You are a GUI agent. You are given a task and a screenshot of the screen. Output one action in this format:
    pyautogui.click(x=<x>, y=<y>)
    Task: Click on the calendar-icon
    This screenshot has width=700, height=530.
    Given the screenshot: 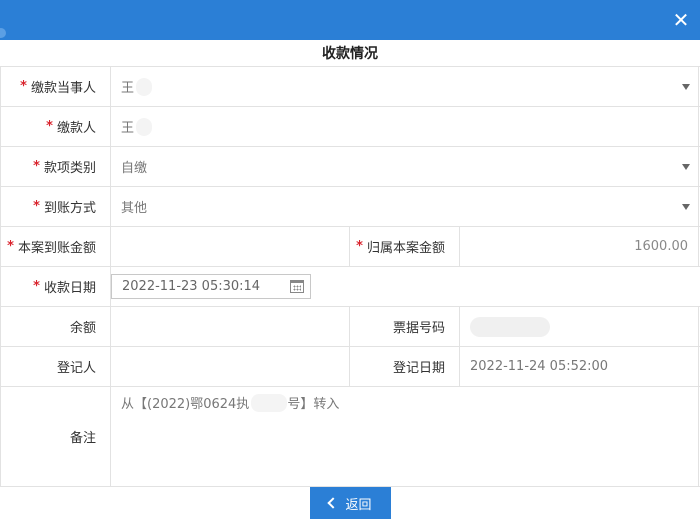 What is the action you would take?
    pyautogui.click(x=297, y=286)
    